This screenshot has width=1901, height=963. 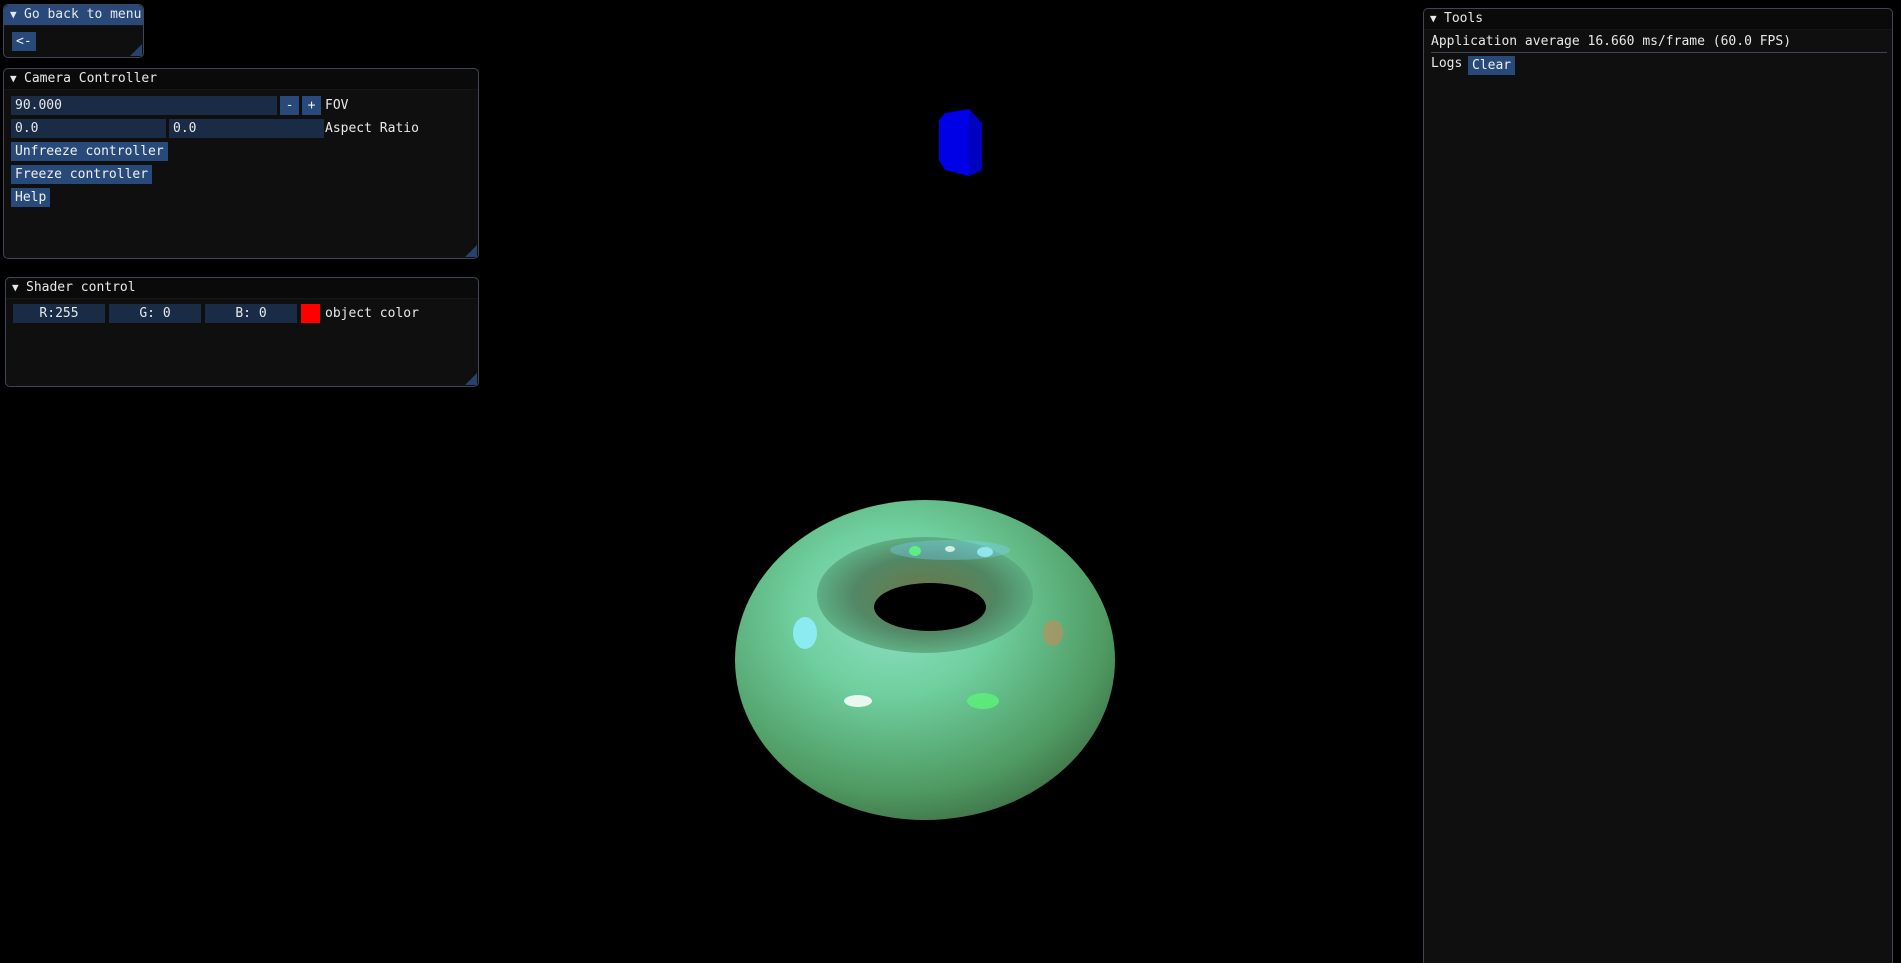 What do you see at coordinates (59, 313) in the screenshot?
I see `red-channel-input: R:255` at bounding box center [59, 313].